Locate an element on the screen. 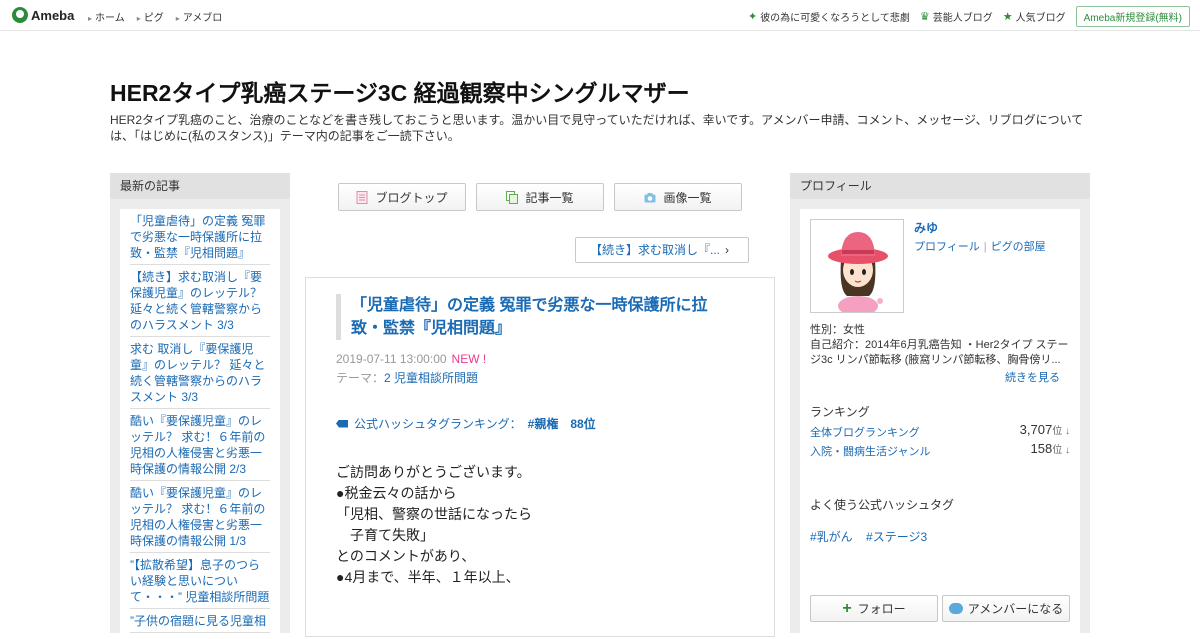  crown-icon: ♛ is located at coordinates (924, 17).